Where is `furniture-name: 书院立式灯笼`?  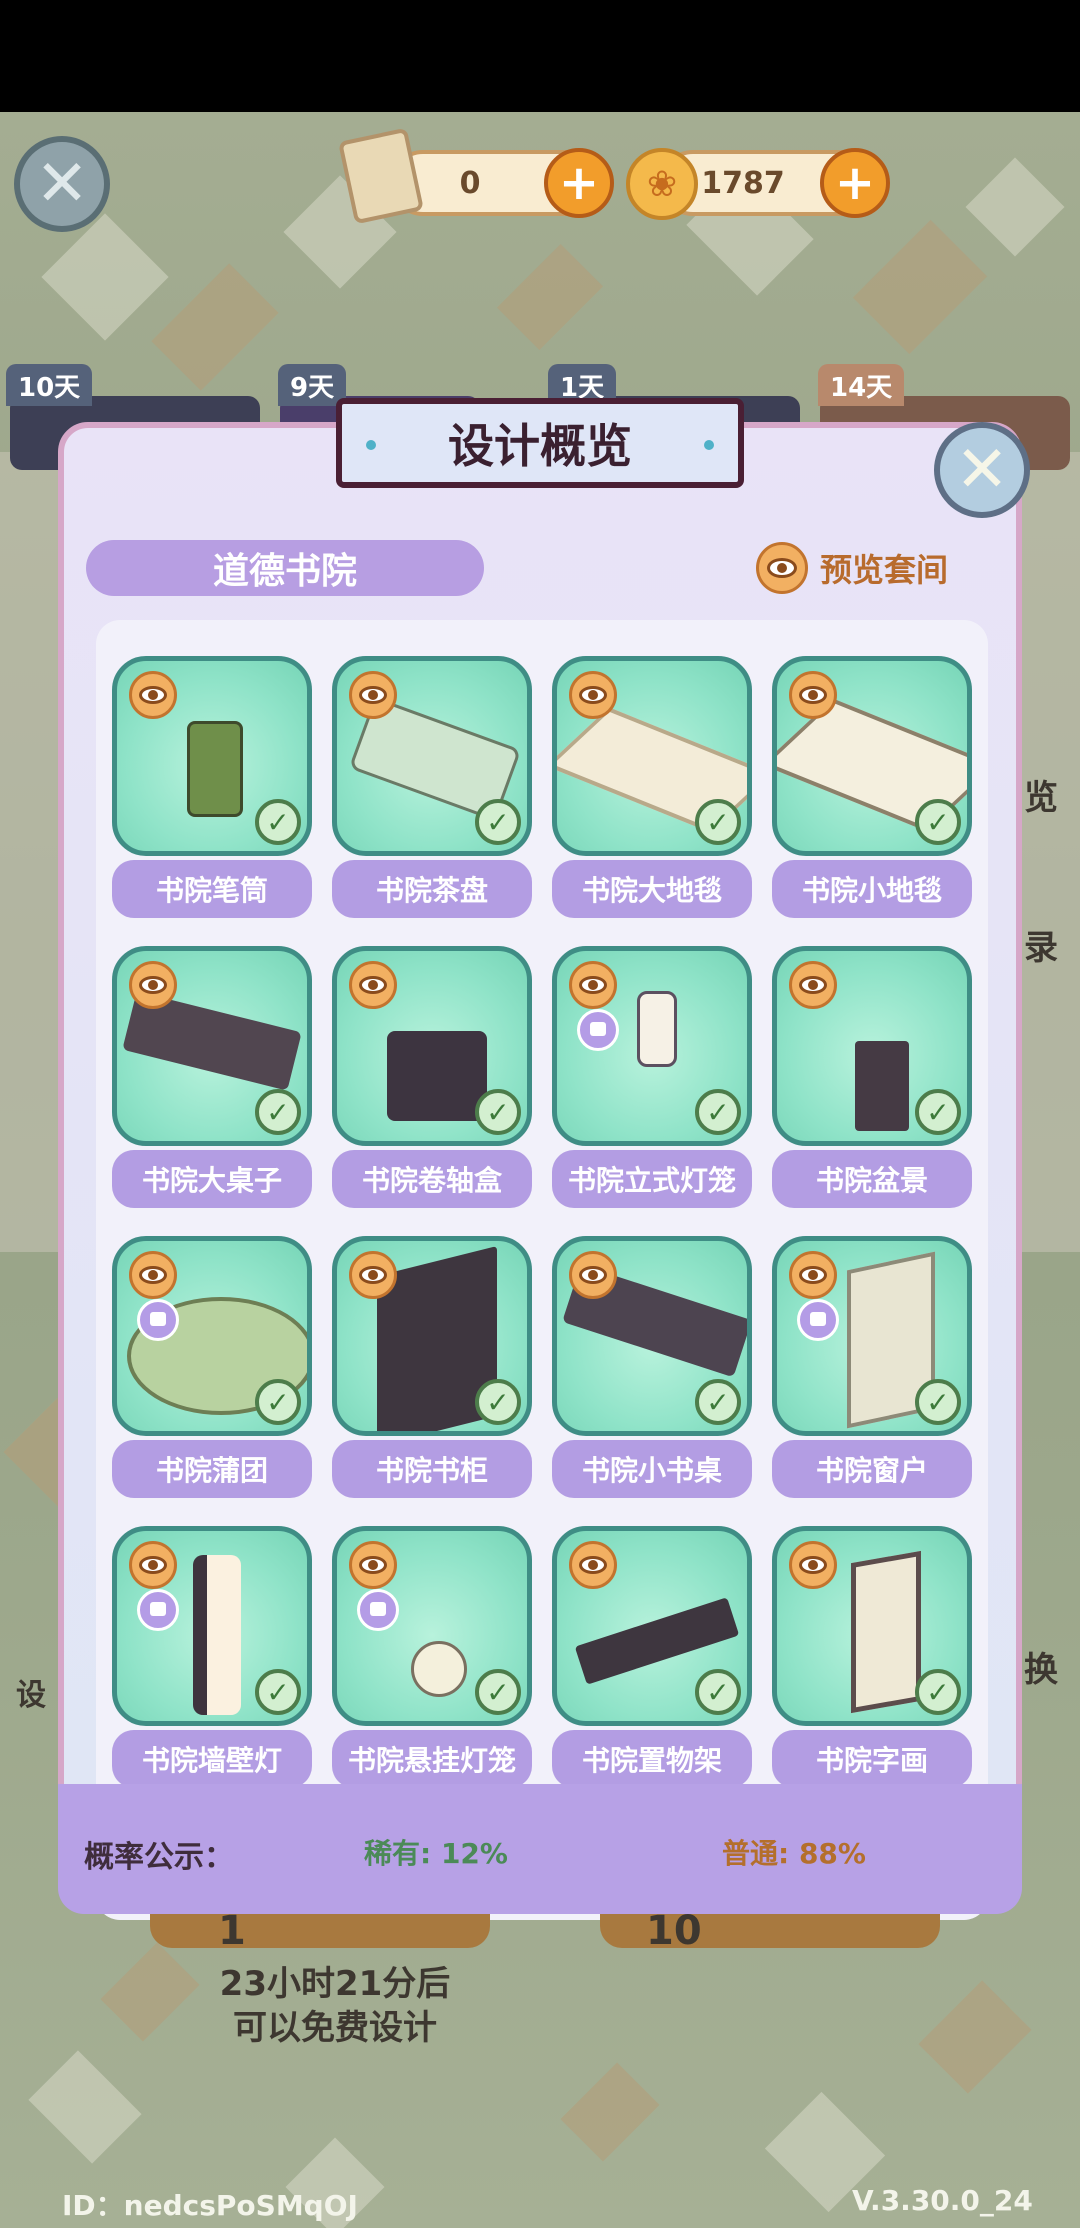 furniture-name: 书院立式灯笼 is located at coordinates (652, 1179).